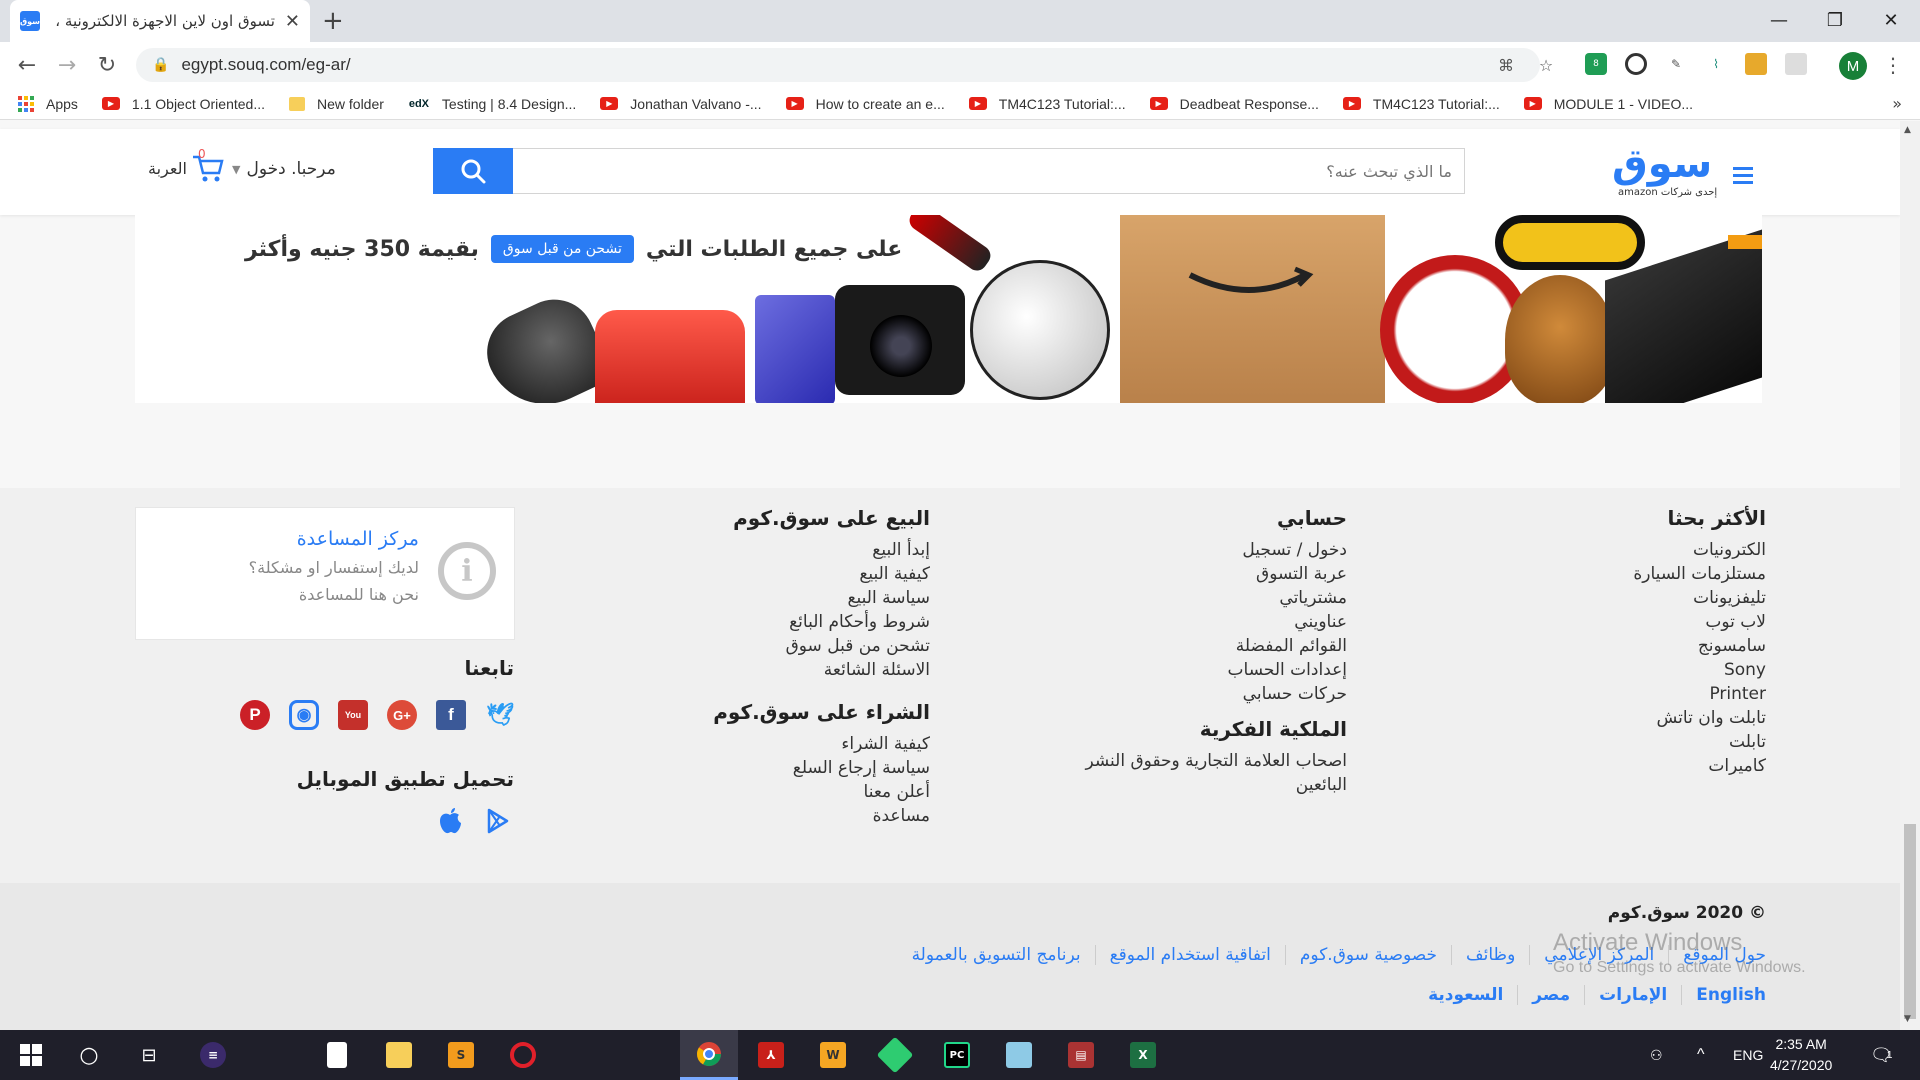 This screenshot has height=1080, width=1920. Describe the element at coordinates (1632, 995) in the screenshot. I see `uae-link: الإمارات` at that location.